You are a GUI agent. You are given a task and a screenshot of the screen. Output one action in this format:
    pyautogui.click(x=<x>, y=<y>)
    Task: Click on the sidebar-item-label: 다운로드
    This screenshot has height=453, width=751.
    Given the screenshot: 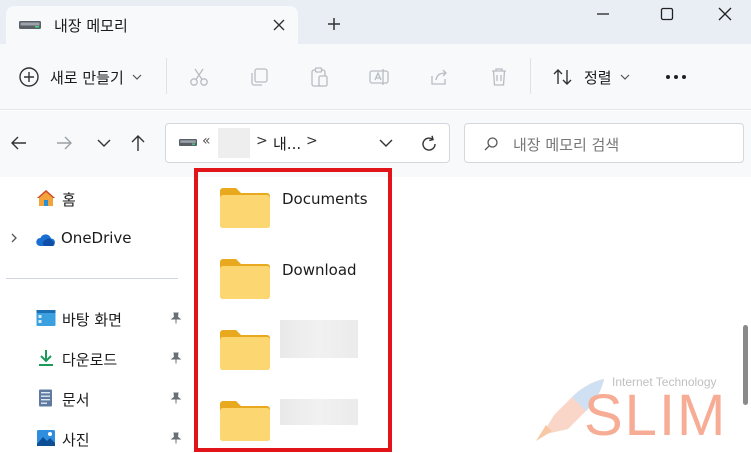 What is the action you would take?
    pyautogui.click(x=90, y=360)
    